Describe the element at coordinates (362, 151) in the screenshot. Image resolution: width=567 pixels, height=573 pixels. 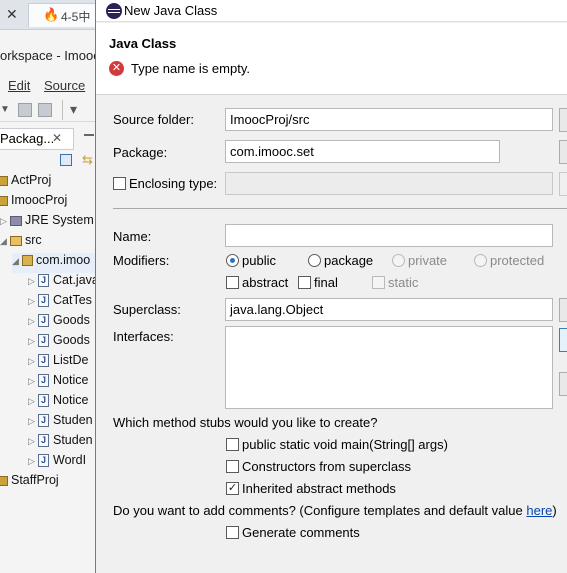
I see `package-input: com.imooc.set` at that location.